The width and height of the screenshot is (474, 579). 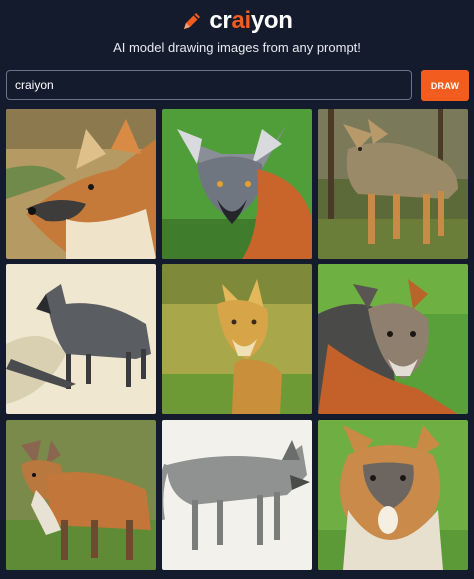 I want to click on logo-part-yon: yon, so click(x=271, y=20).